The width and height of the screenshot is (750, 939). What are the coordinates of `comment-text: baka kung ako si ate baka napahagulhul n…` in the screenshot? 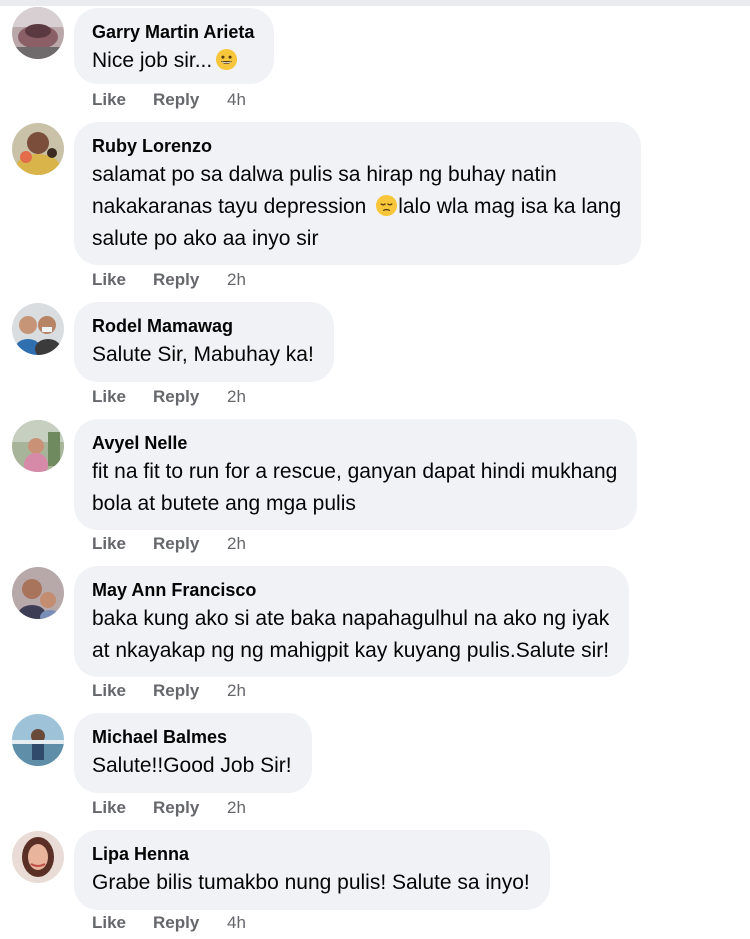 It's located at (350, 635).